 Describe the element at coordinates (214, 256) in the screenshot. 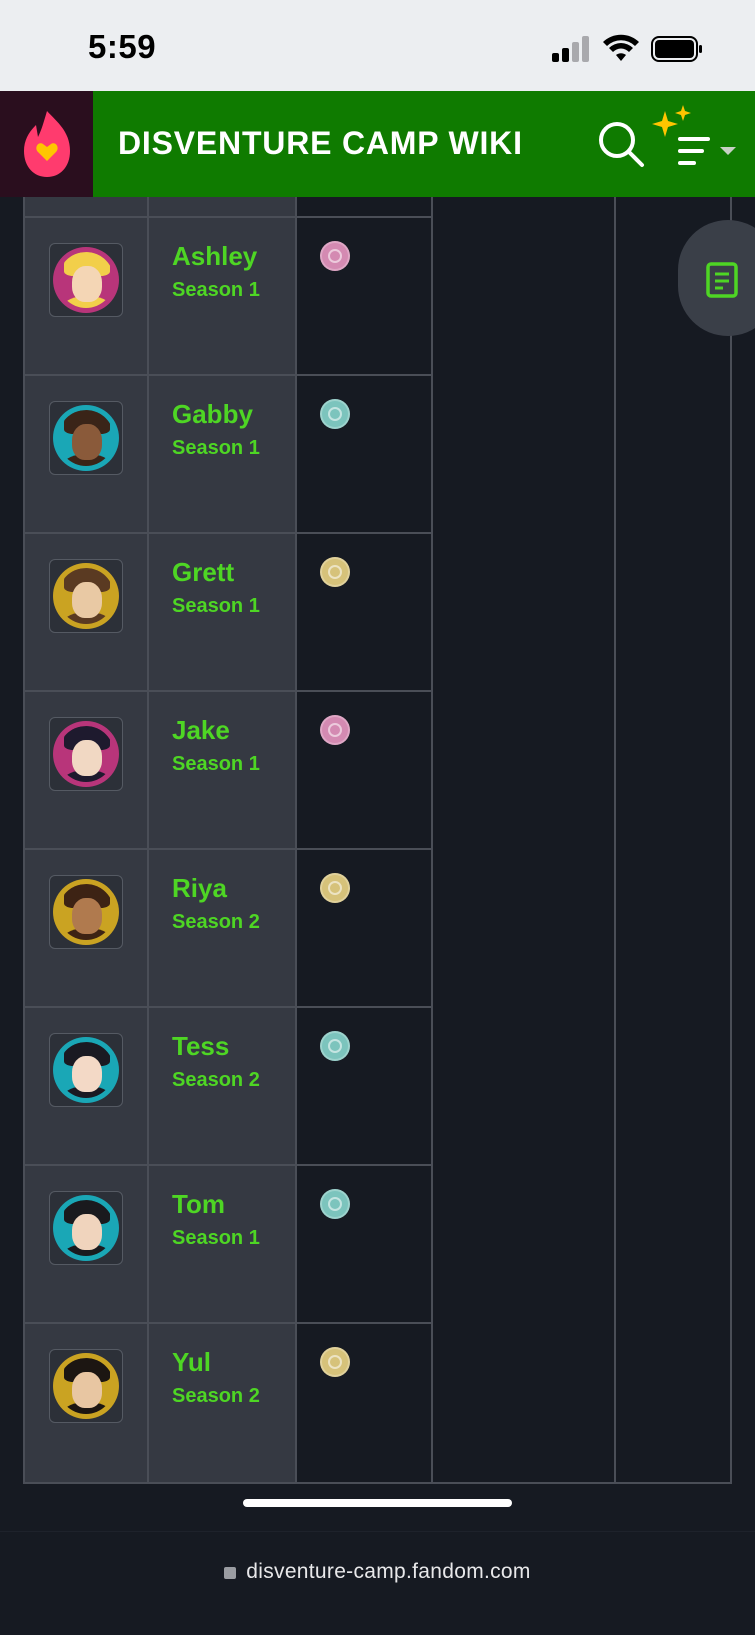

I see `character-name-link: Ashley` at that location.